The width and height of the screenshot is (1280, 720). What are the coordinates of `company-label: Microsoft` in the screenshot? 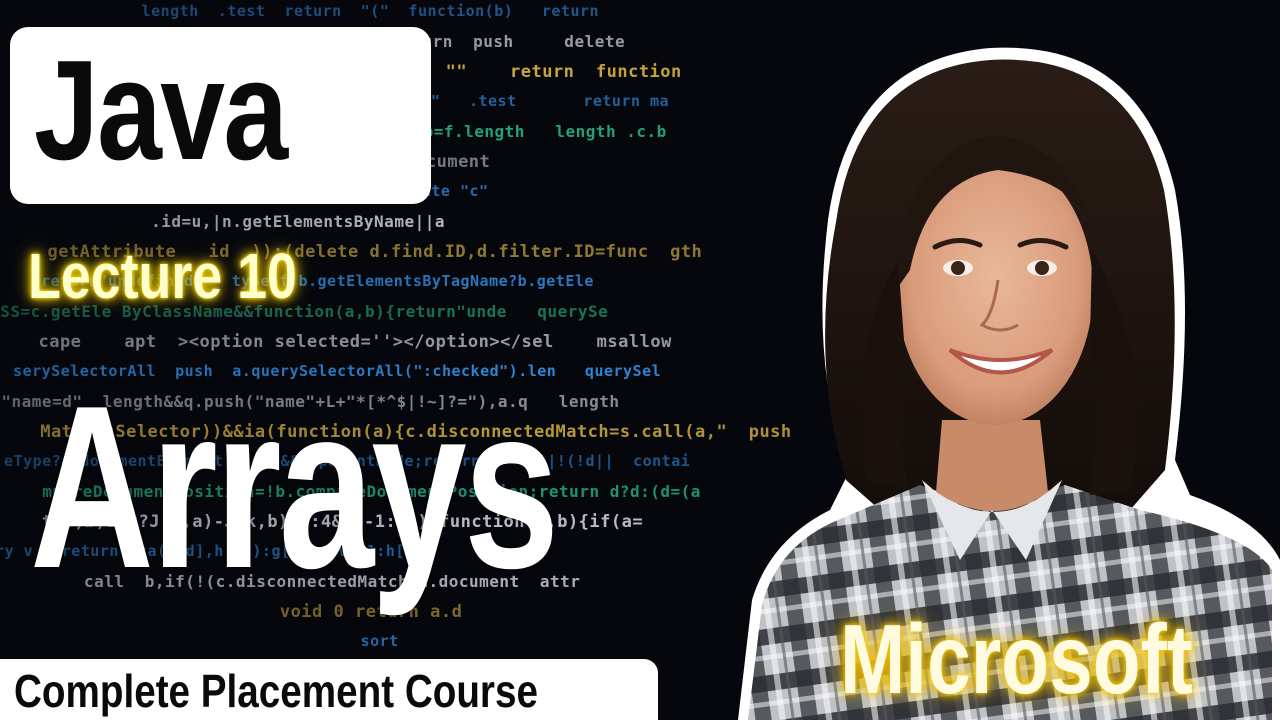 It's located at (1016, 659).